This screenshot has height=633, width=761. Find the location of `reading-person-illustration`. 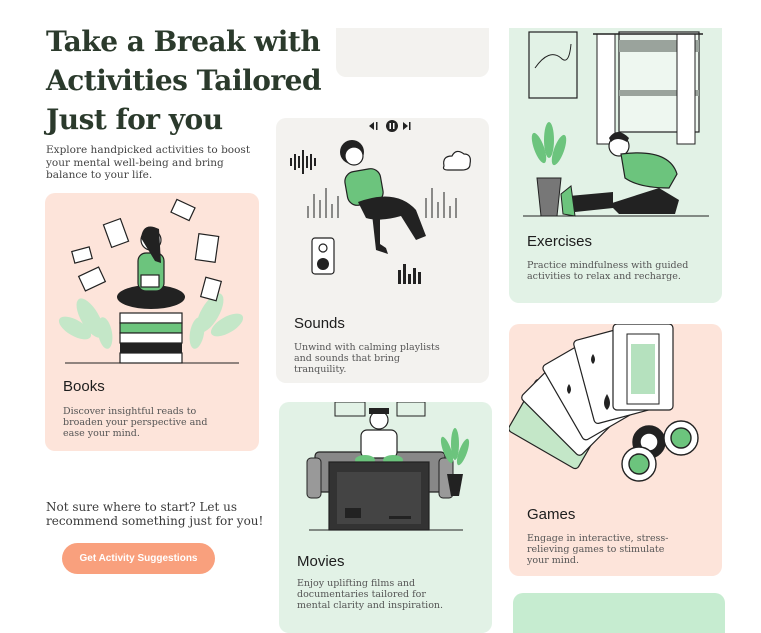

reading-person-illustration is located at coordinates (151, 281).